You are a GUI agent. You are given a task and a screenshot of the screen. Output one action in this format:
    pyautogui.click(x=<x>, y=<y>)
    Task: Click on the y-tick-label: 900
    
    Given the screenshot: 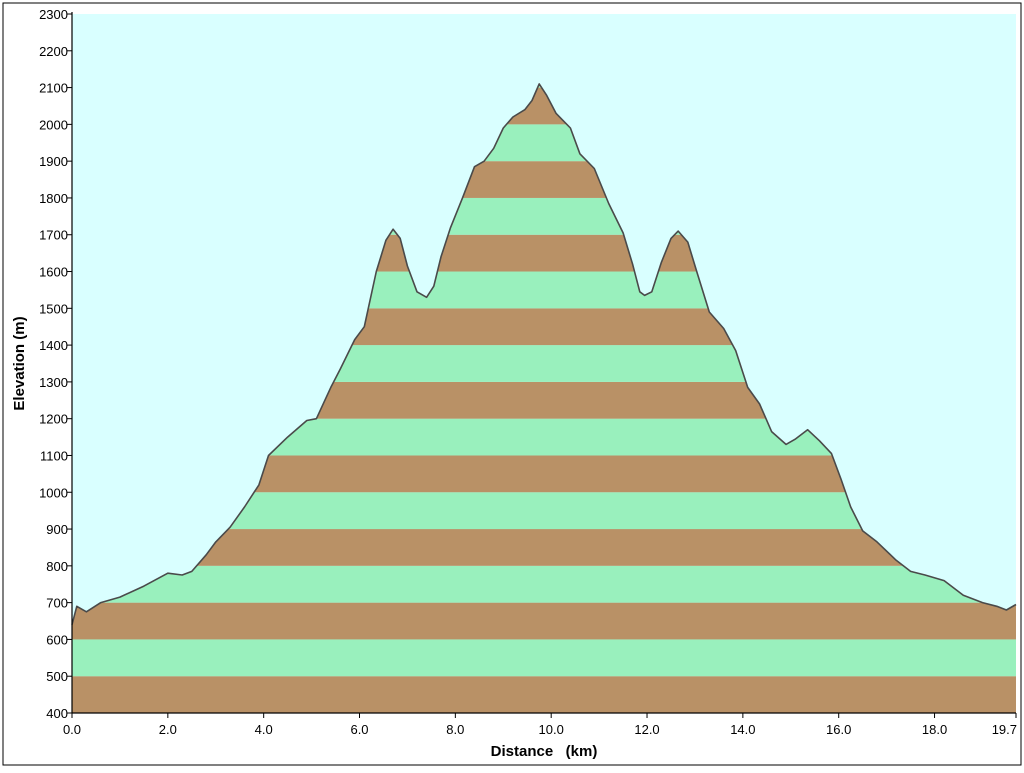 What is the action you would take?
    pyautogui.click(x=57, y=529)
    